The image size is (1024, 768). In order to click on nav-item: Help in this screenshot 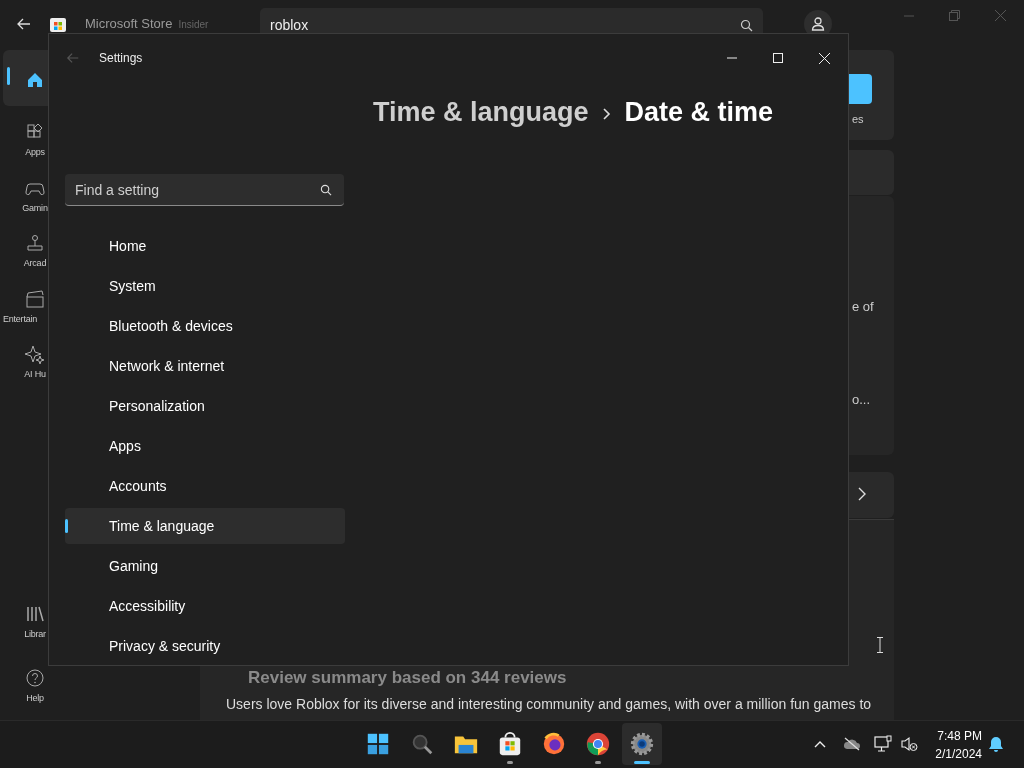, I will do `click(35, 684)`.